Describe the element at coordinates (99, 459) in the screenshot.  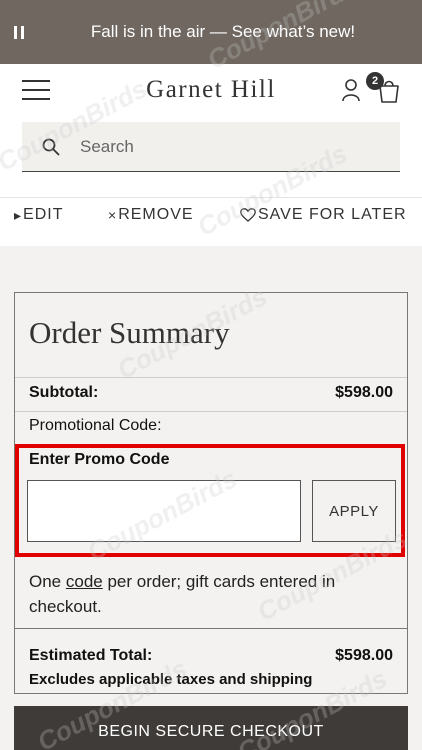
I see `enter-promo-code-label: Enter Promo Code` at that location.